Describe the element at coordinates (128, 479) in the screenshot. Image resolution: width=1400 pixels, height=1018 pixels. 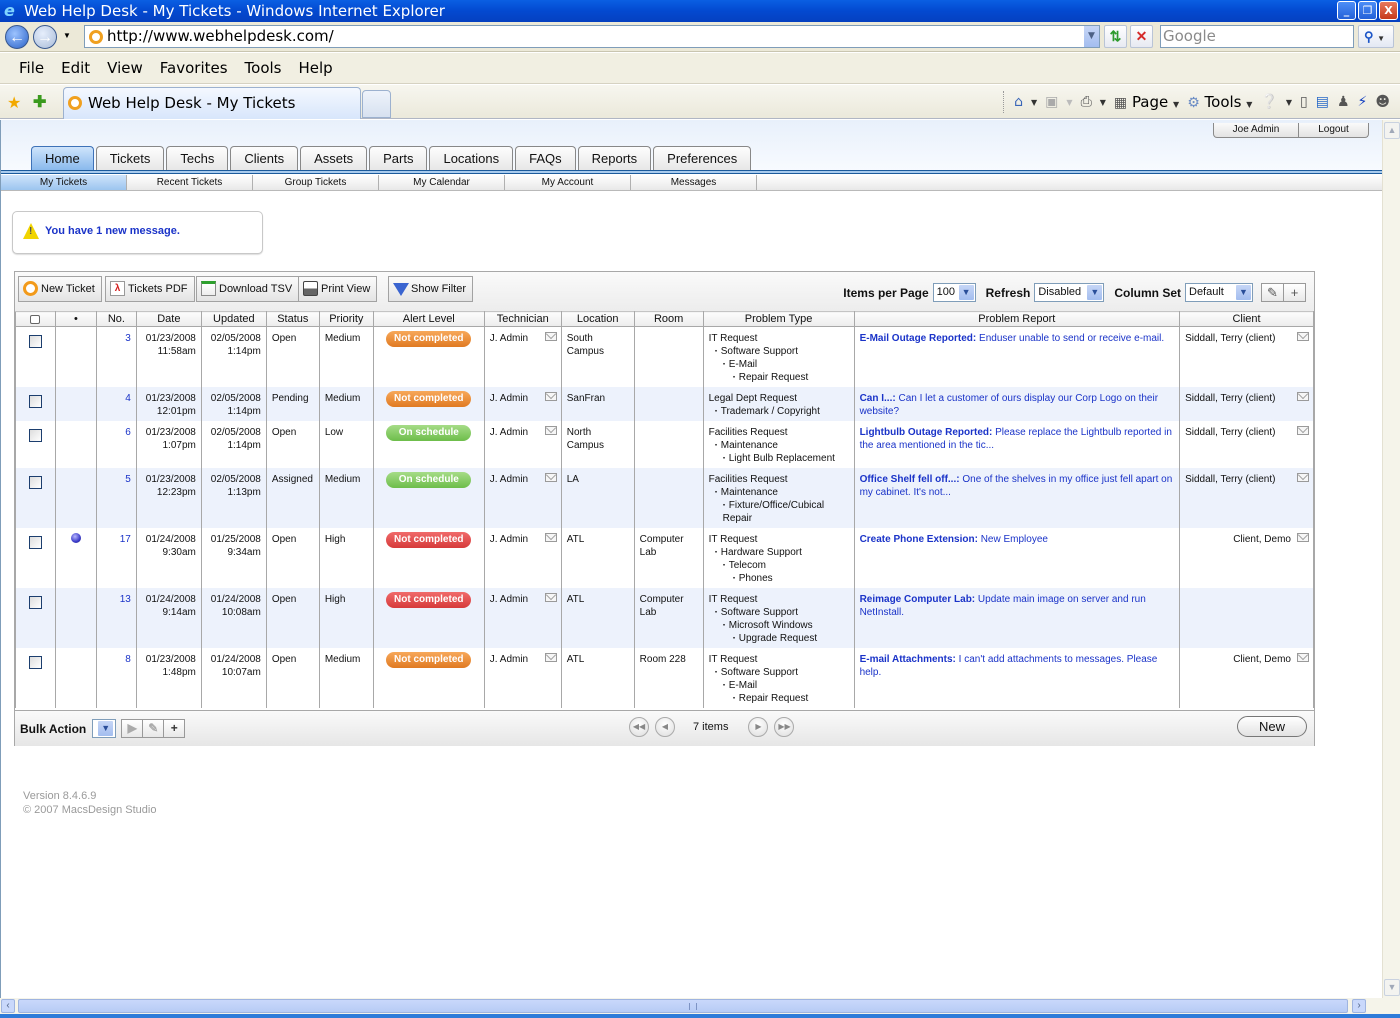
I see `ticket-number-link: 5` at that location.